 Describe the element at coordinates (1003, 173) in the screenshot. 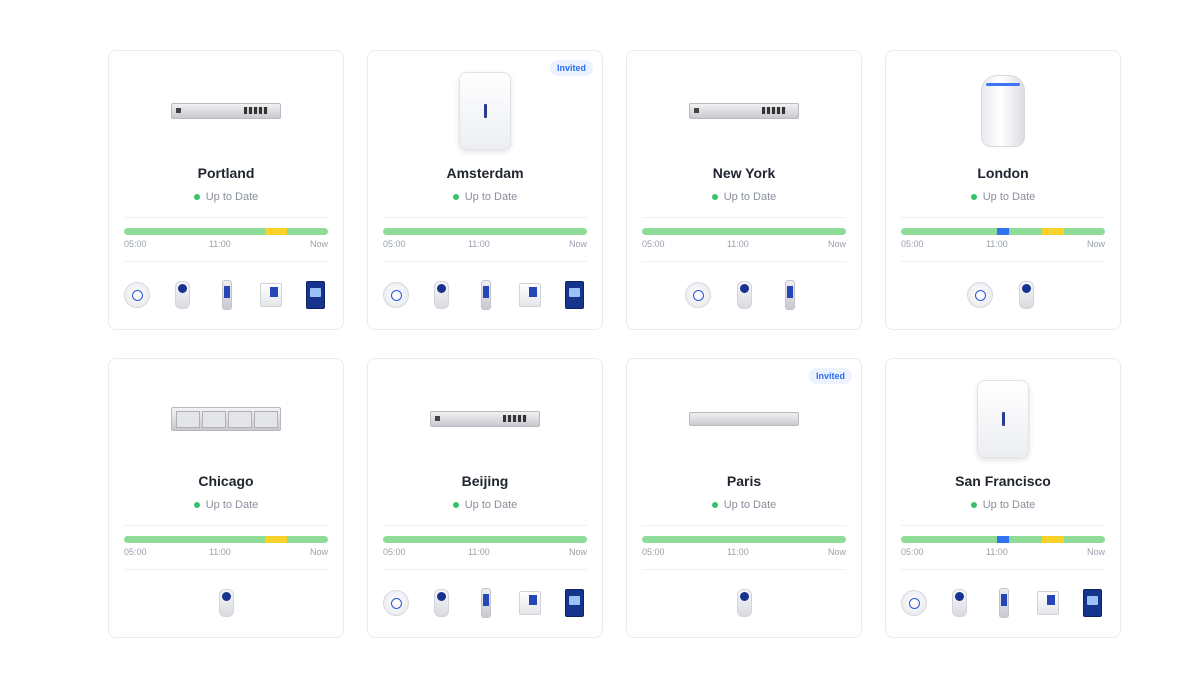

I see `site-name: London` at that location.